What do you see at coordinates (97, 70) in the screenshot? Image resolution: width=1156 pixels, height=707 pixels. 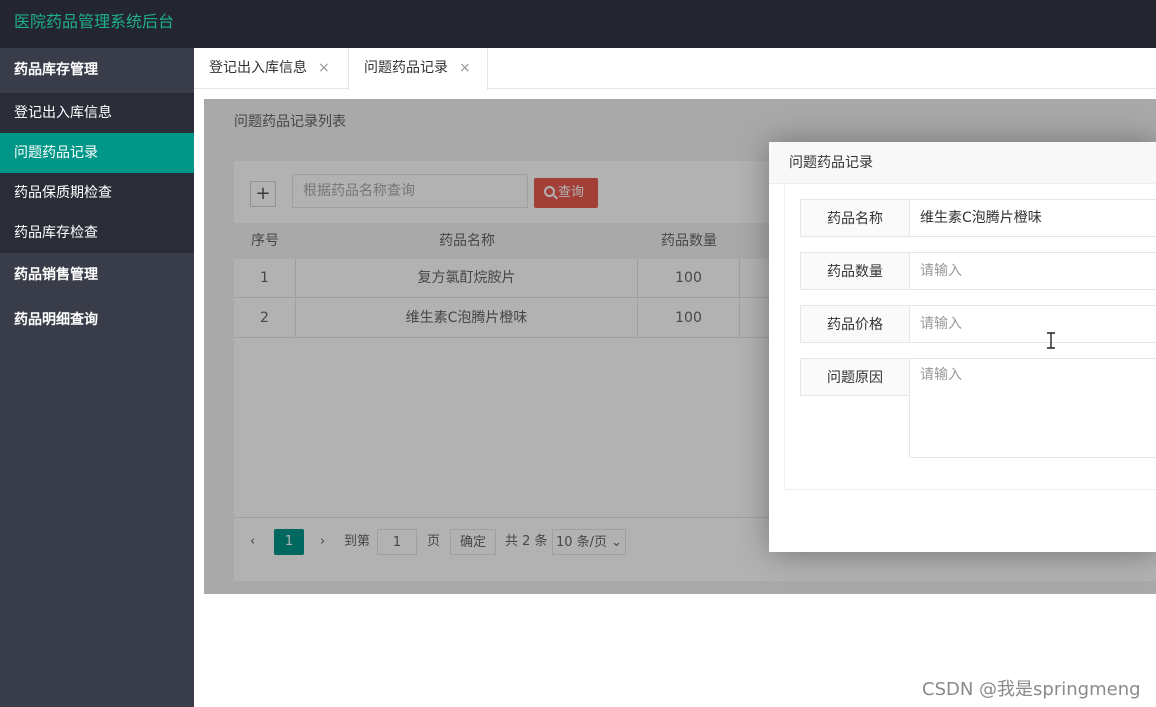 I see `sidebar-group-inventory: 药品库存管理` at bounding box center [97, 70].